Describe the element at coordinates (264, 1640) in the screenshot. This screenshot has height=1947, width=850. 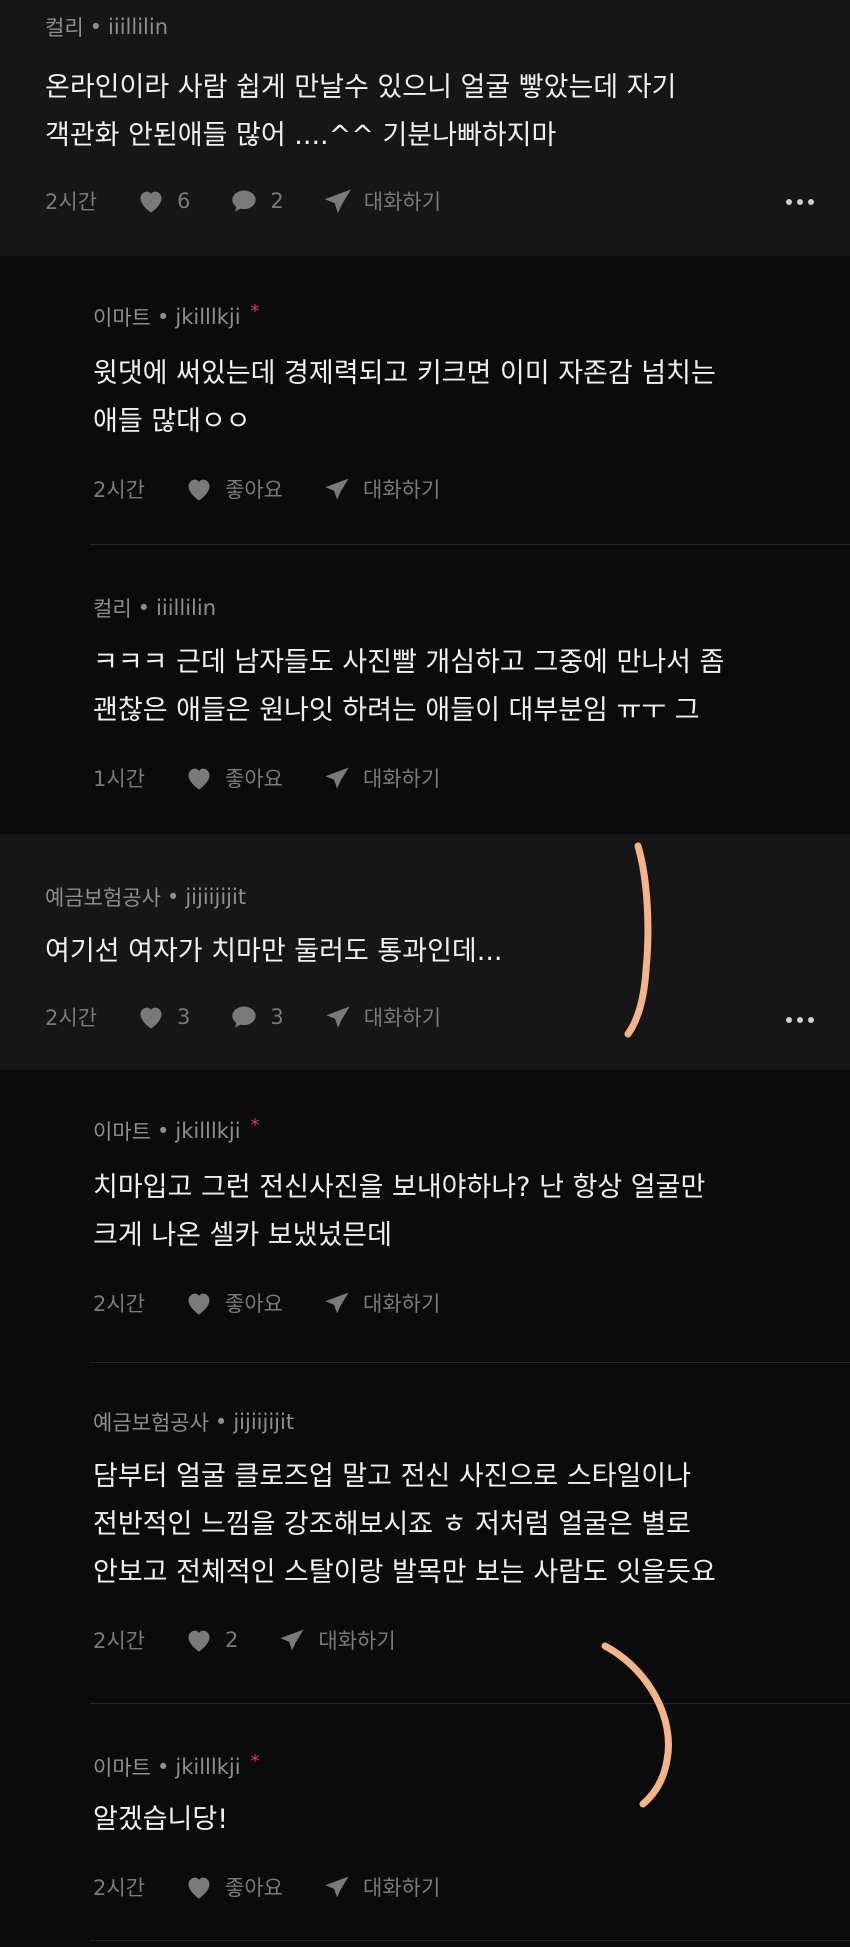
I see `comment-actions: 2시간 2 대화하기` at that location.